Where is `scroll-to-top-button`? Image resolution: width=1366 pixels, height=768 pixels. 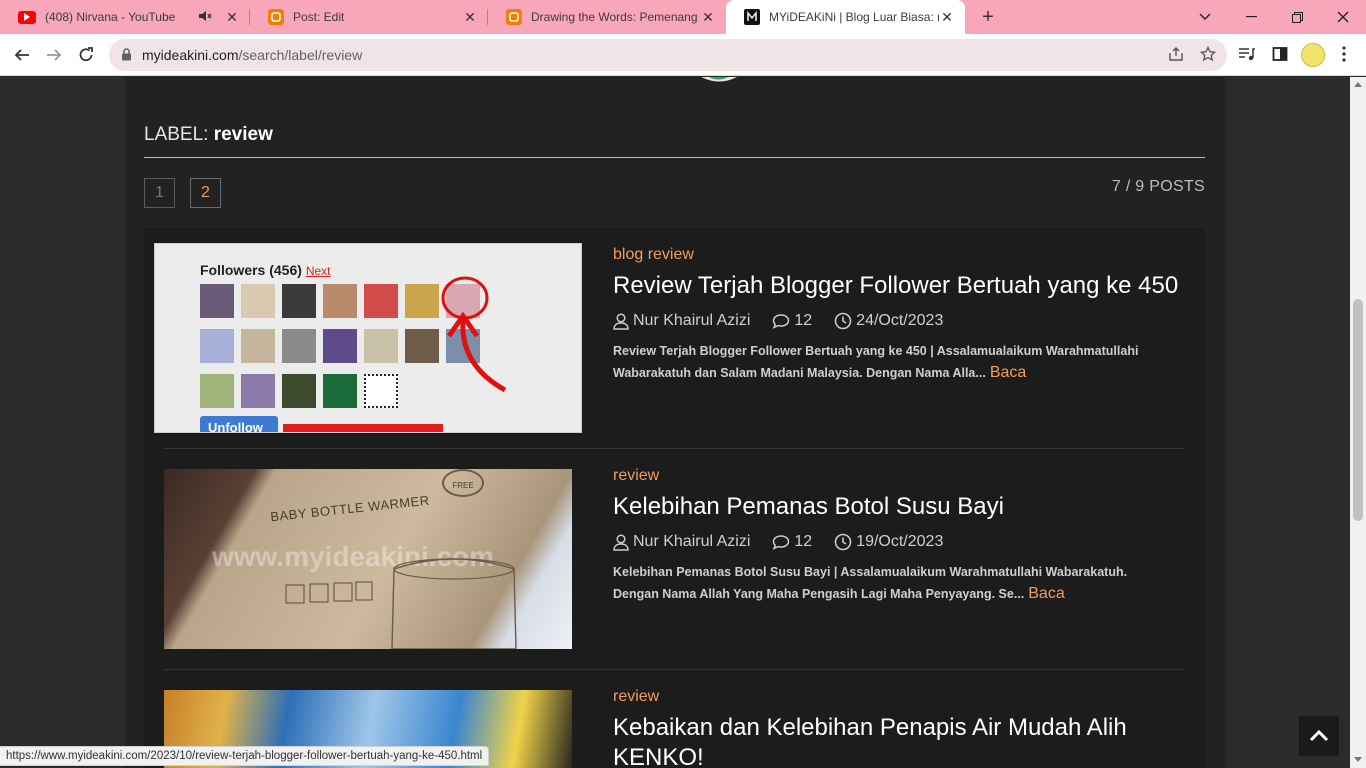 scroll-to-top-button is located at coordinates (1319, 736).